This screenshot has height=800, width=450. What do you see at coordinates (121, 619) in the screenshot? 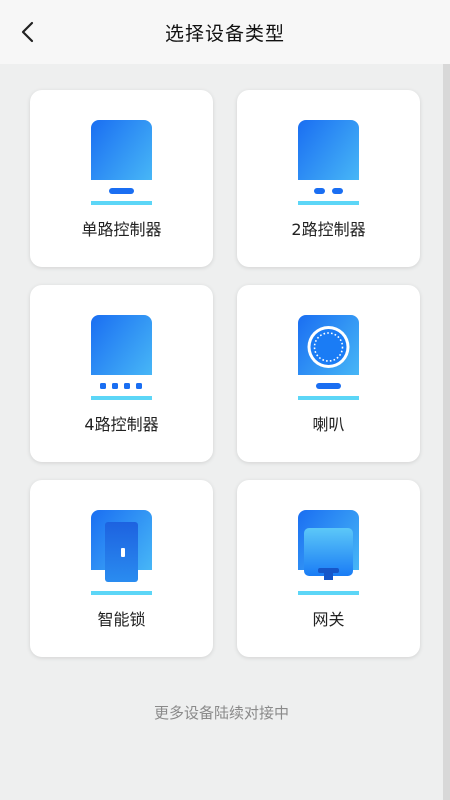
I see `device-label: 智能锁` at bounding box center [121, 619].